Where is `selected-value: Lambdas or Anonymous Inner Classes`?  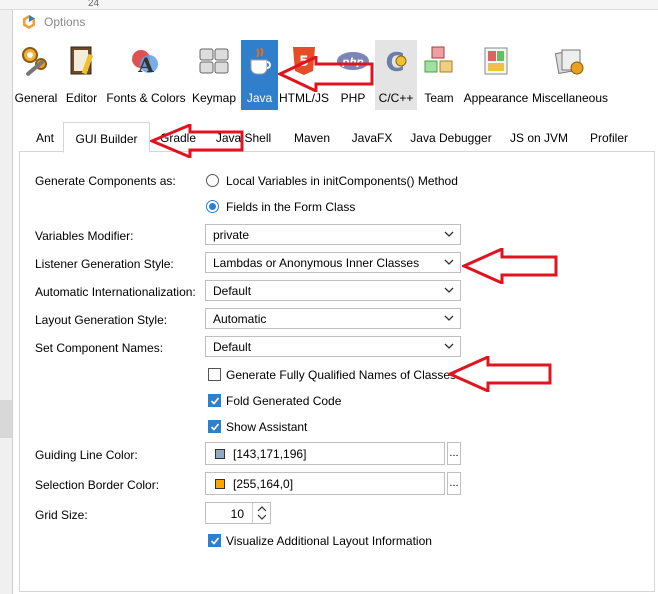
selected-value: Lambdas or Anonymous Inner Classes is located at coordinates (316, 263).